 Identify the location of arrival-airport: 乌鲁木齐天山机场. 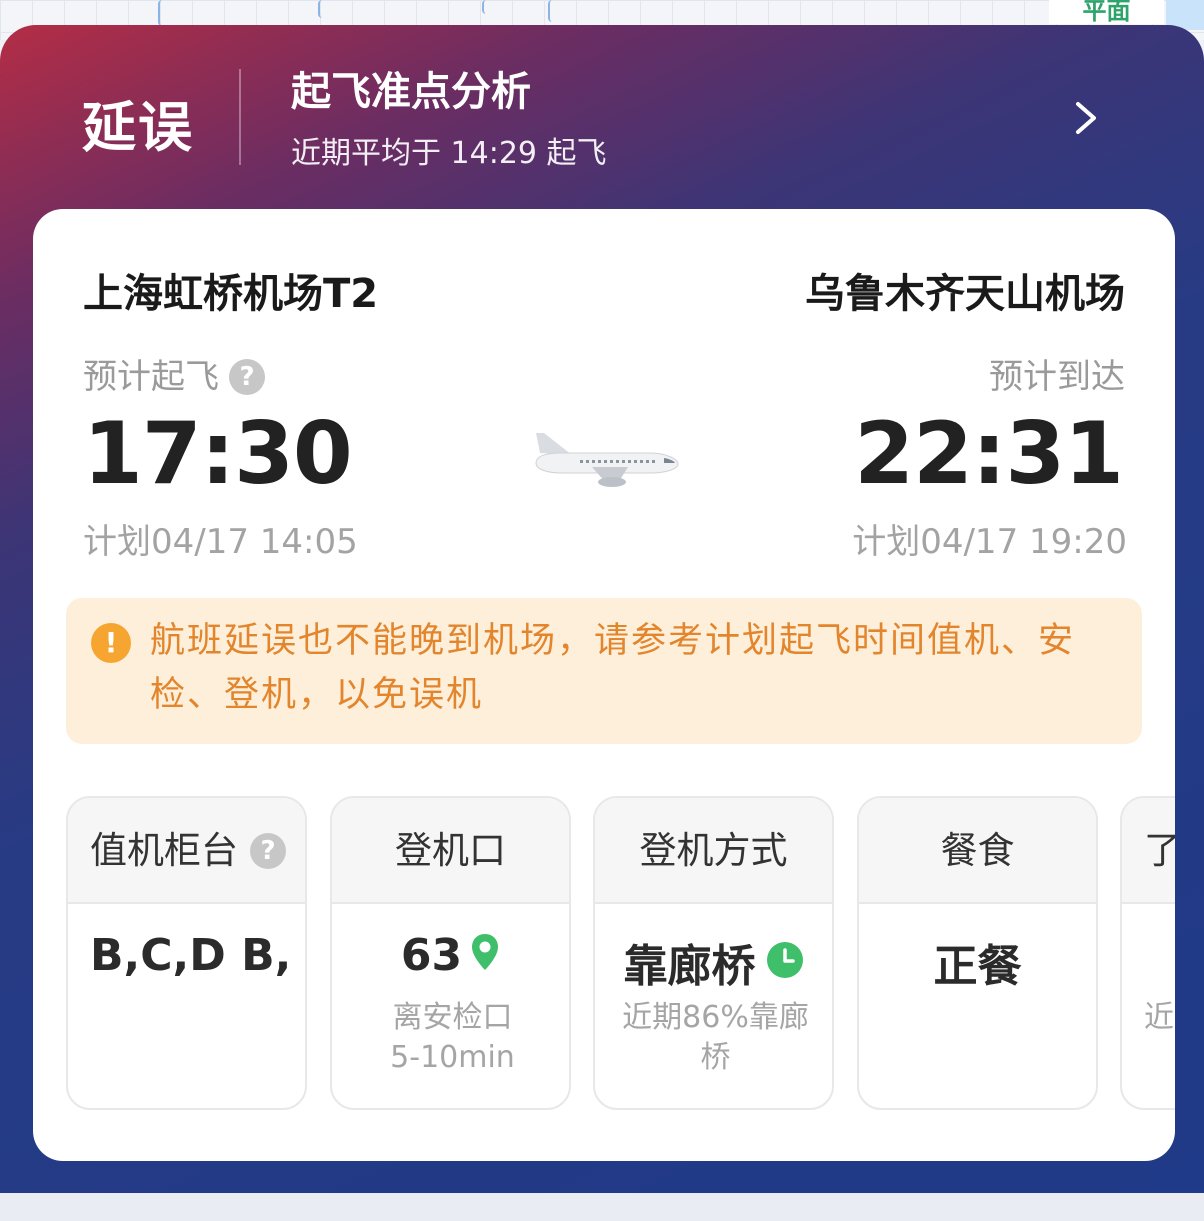
(965, 294).